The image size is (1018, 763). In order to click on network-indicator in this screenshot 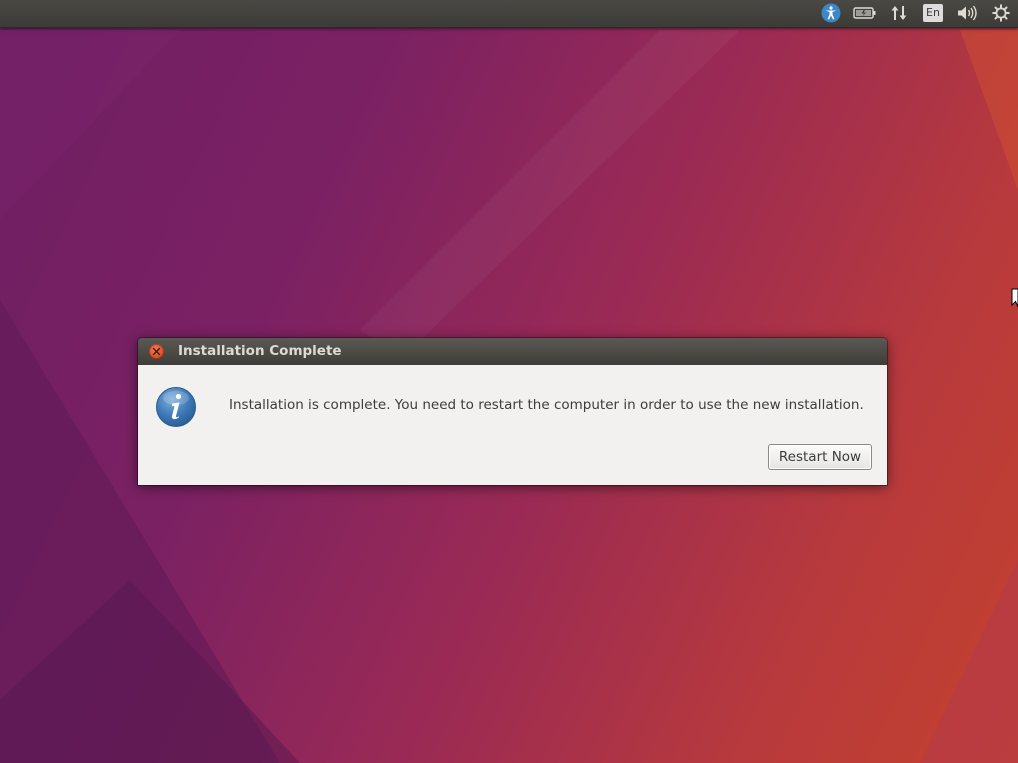, I will do `click(899, 13)`.